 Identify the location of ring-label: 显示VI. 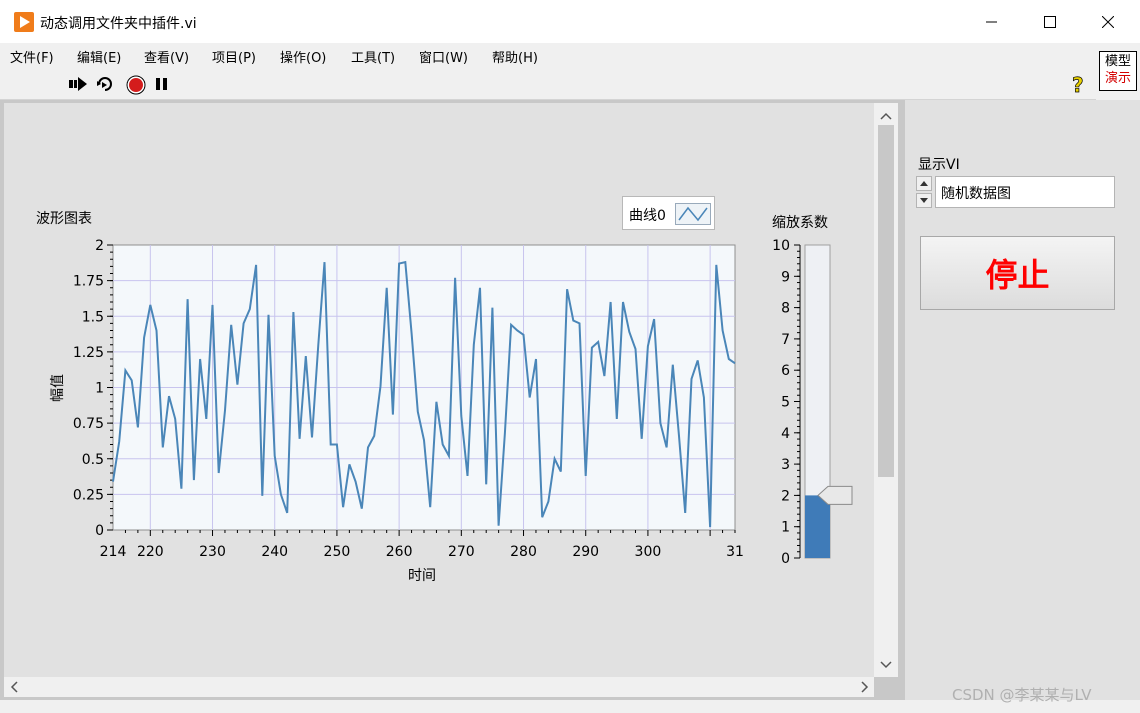
(939, 165).